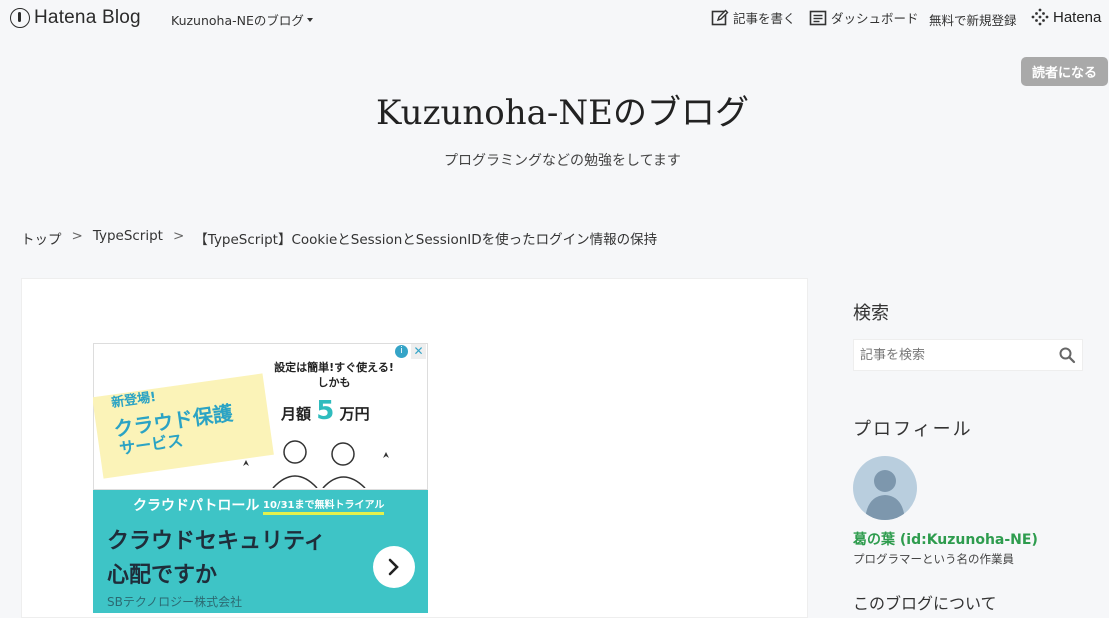  What do you see at coordinates (128, 238) in the screenshot?
I see `breadcrumb-category-link: TypeScript` at bounding box center [128, 238].